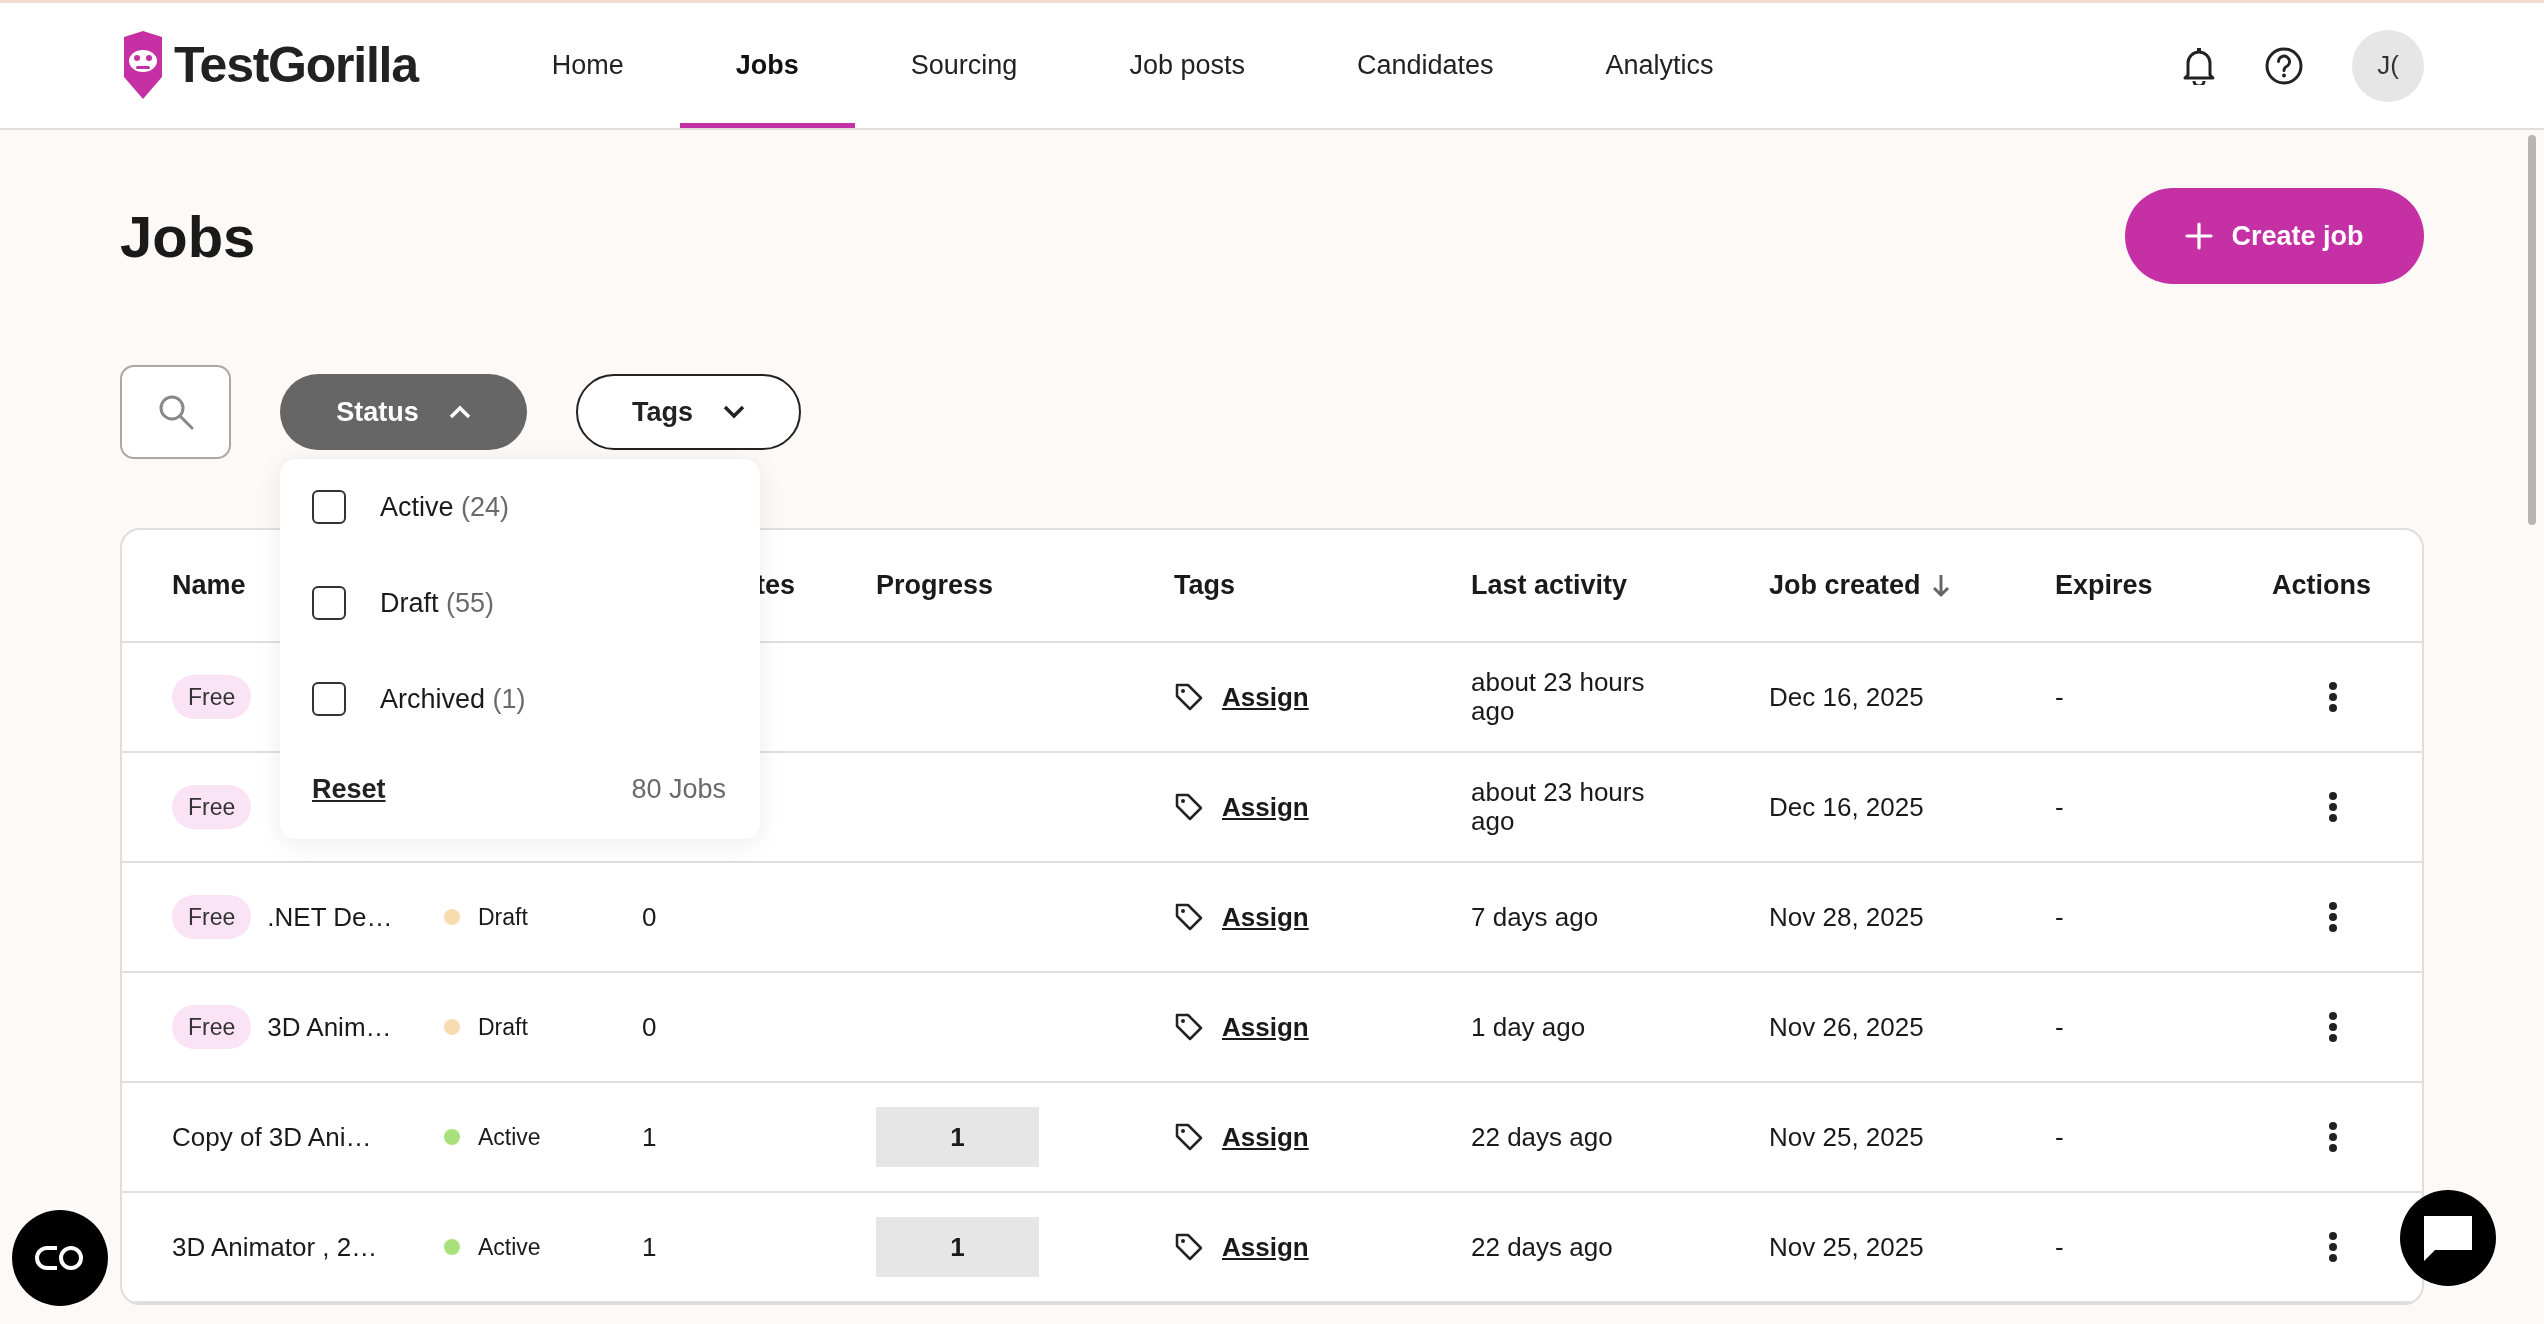 The height and width of the screenshot is (1324, 2544). What do you see at coordinates (1425, 65) in the screenshot?
I see `nav-tab: Candidates` at bounding box center [1425, 65].